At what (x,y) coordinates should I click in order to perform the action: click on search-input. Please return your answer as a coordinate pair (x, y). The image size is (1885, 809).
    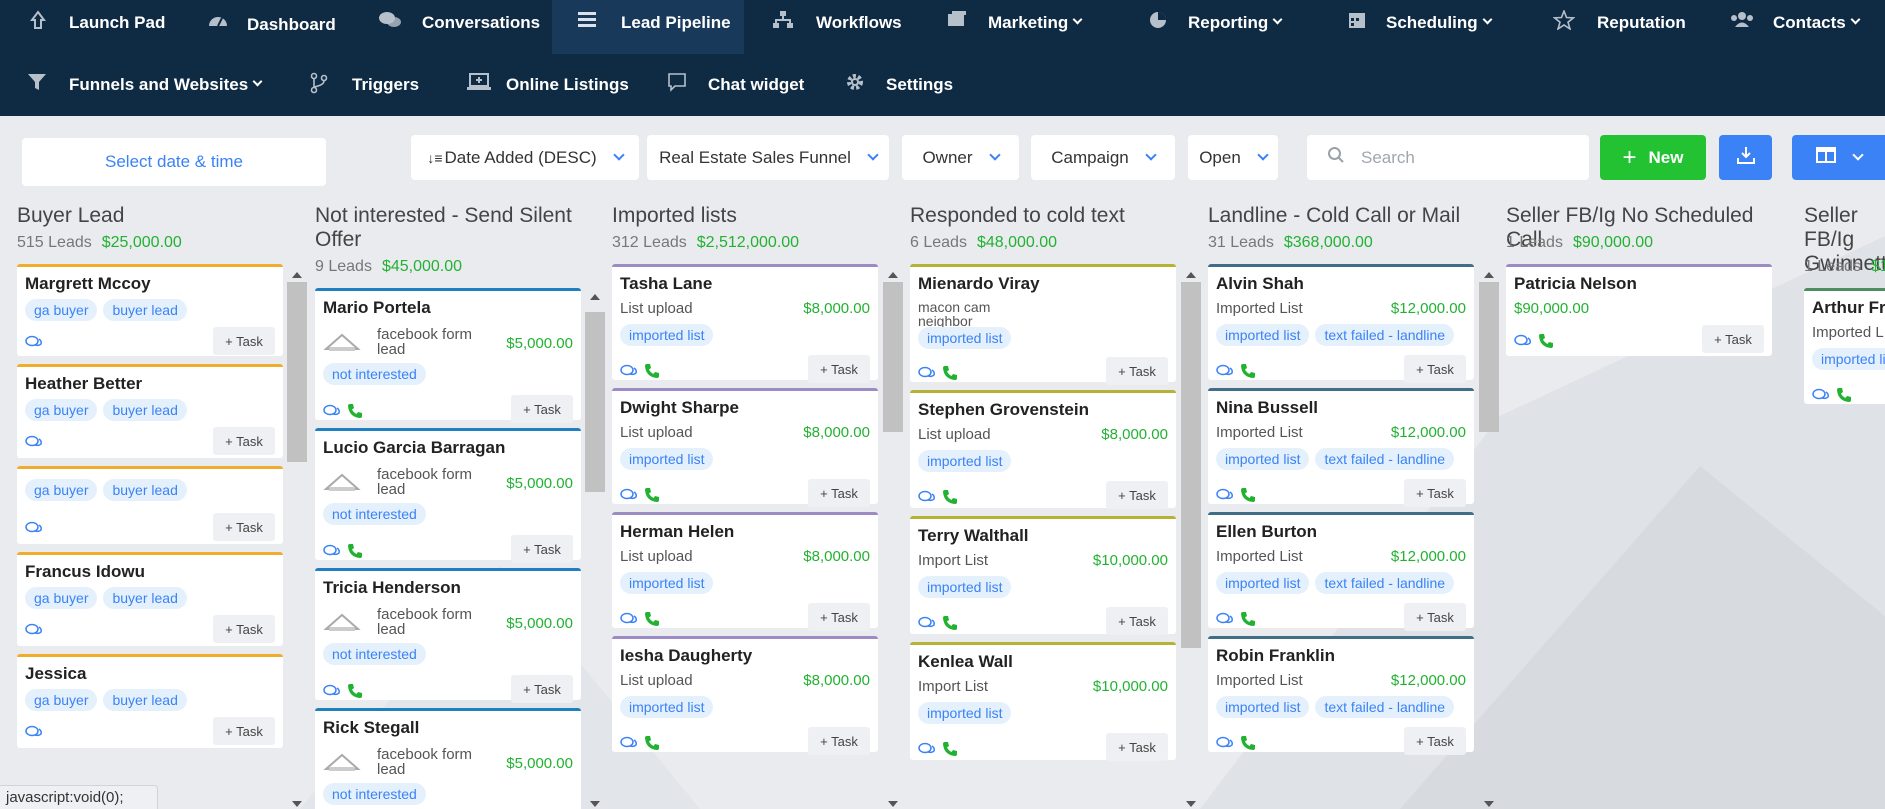
    Looking at the image, I should click on (1461, 157).